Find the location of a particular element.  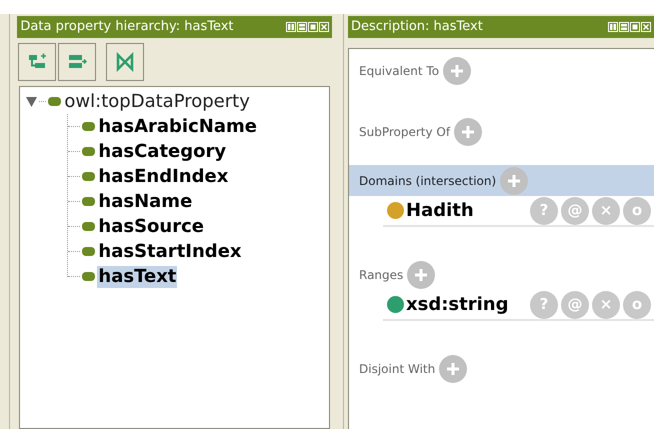

panel-title: Data property hierarchy: hasText is located at coordinates (127, 27).